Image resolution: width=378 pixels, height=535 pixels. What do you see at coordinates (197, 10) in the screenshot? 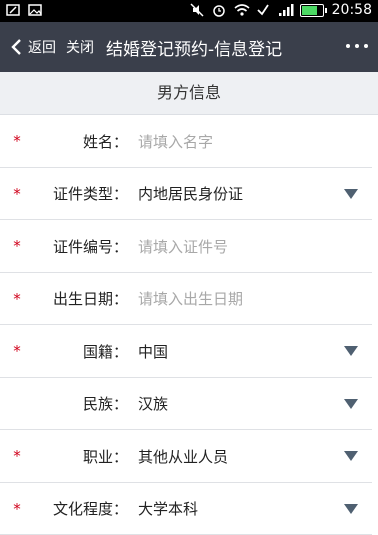
I see `mute-icon` at bounding box center [197, 10].